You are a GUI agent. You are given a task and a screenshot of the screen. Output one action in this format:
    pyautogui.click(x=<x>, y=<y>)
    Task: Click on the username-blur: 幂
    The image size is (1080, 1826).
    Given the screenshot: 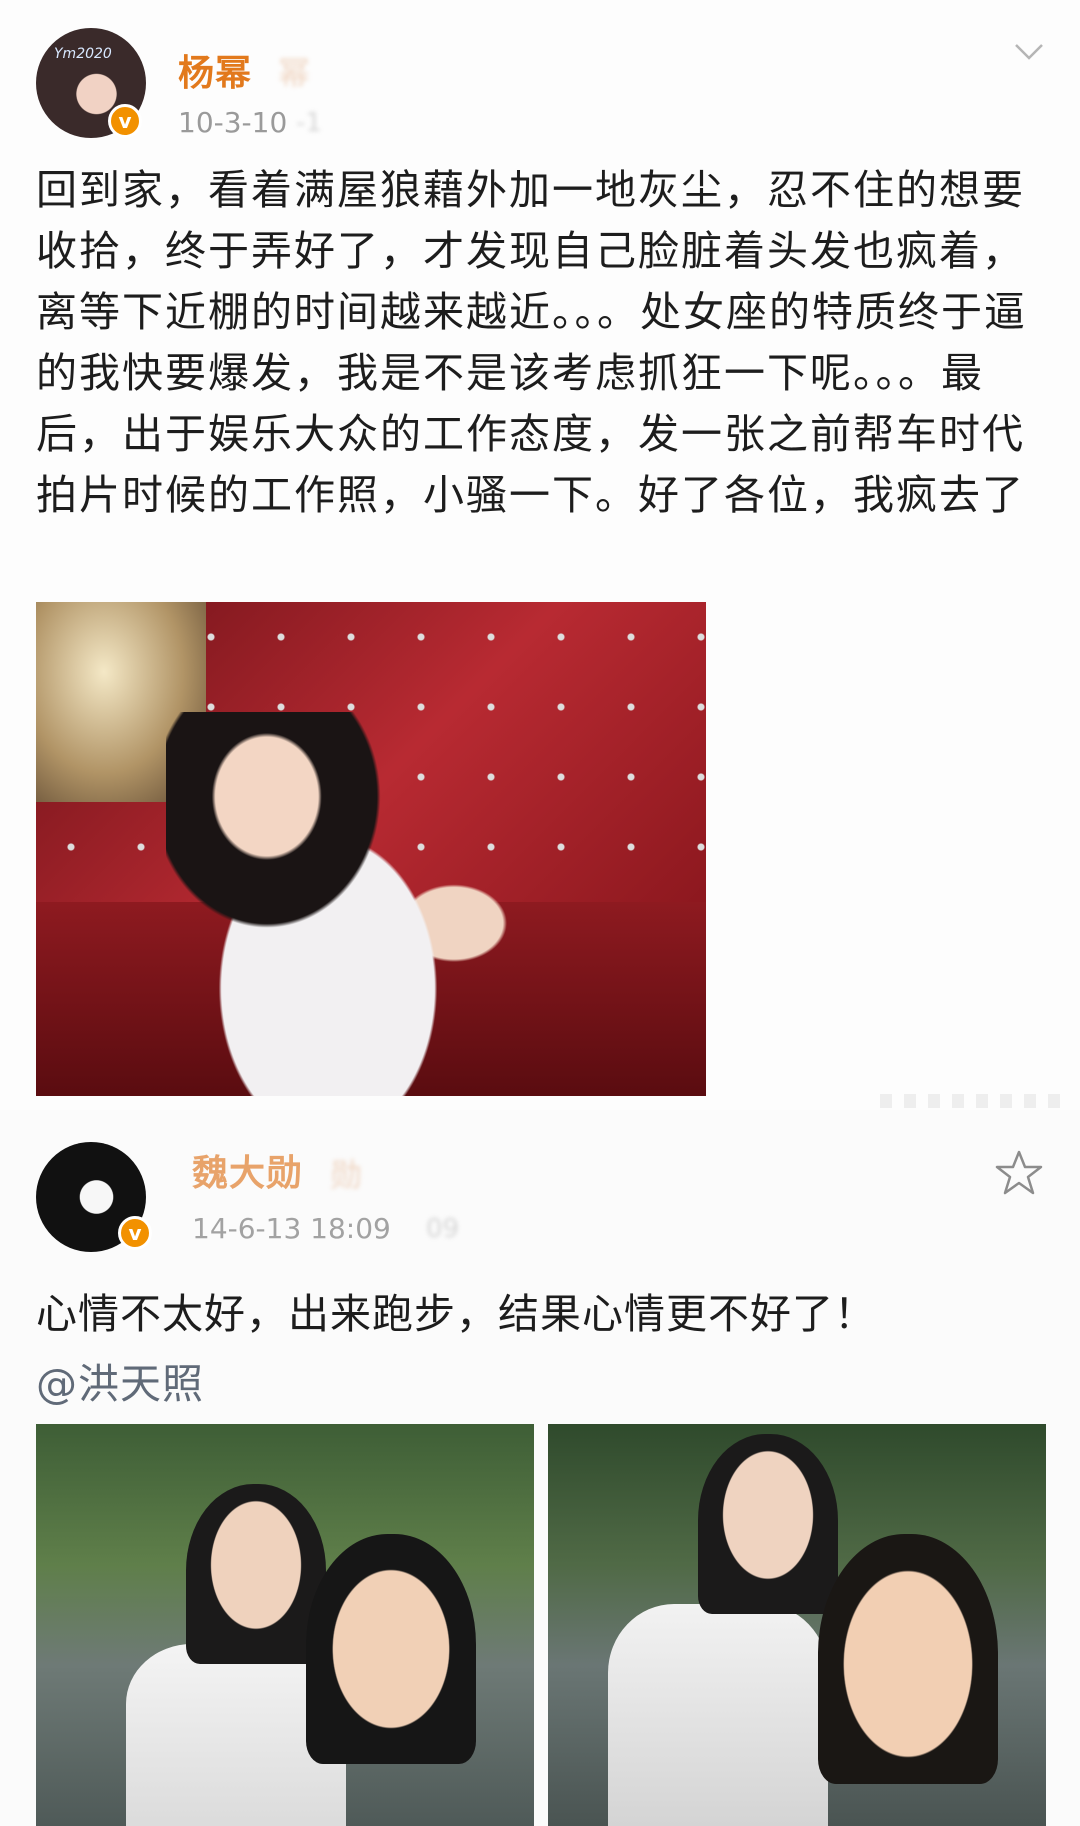 What is the action you would take?
    pyautogui.click(x=294, y=73)
    